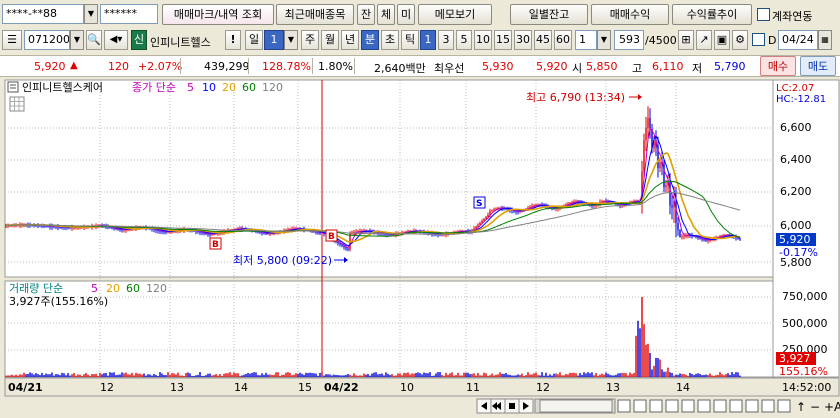 The width and height of the screenshot is (840, 418). I want to click on yearly-button: 년, so click(350, 40).